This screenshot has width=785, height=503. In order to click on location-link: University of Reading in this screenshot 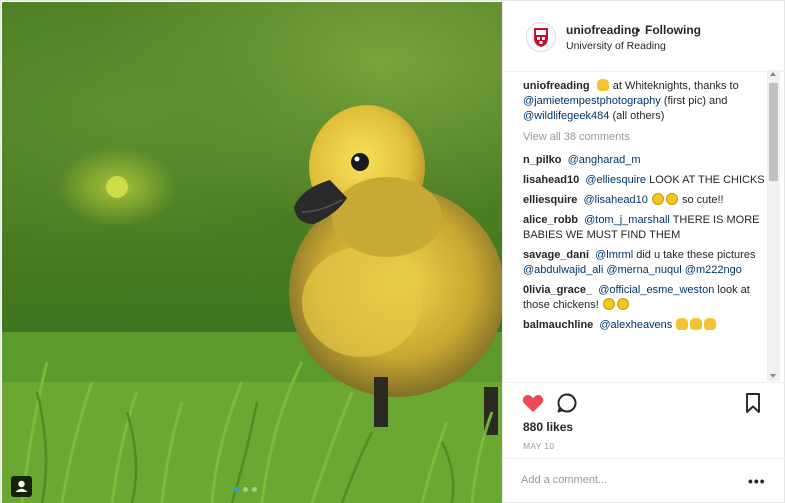, I will do `click(616, 46)`.